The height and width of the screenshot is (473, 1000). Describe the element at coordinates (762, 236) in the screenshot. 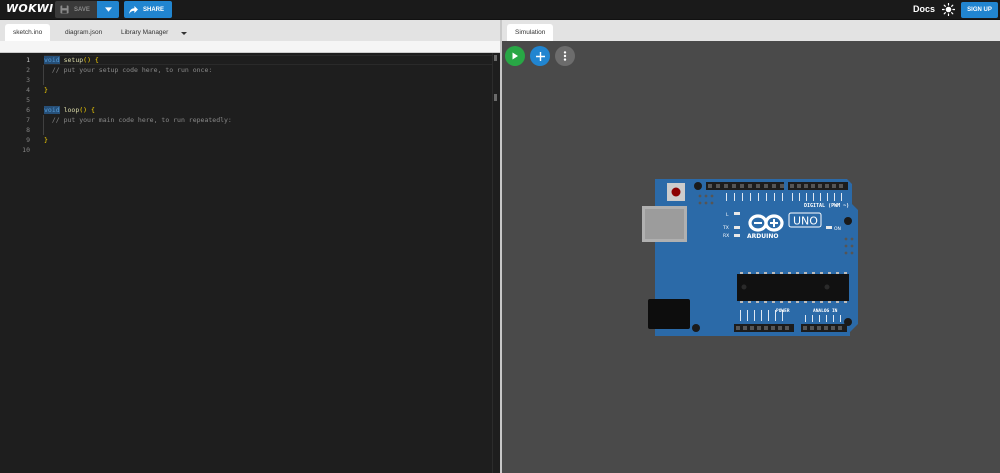

I see `brand-label: ARDUINO` at that location.